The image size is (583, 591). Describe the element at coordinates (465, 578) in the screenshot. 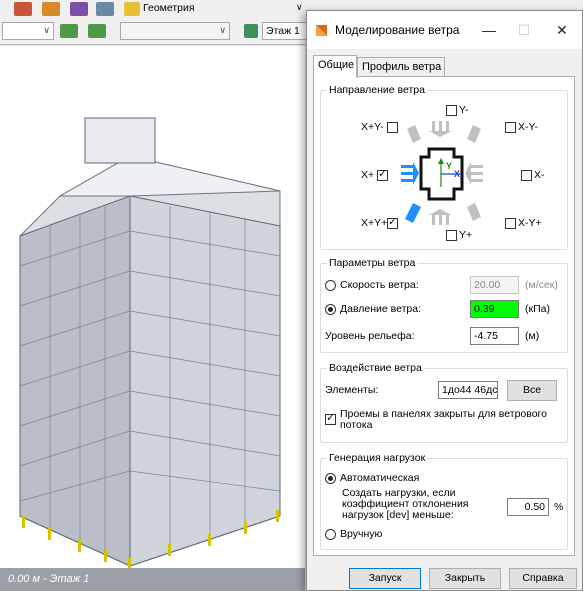

I see `close-button: Закрыть` at that location.